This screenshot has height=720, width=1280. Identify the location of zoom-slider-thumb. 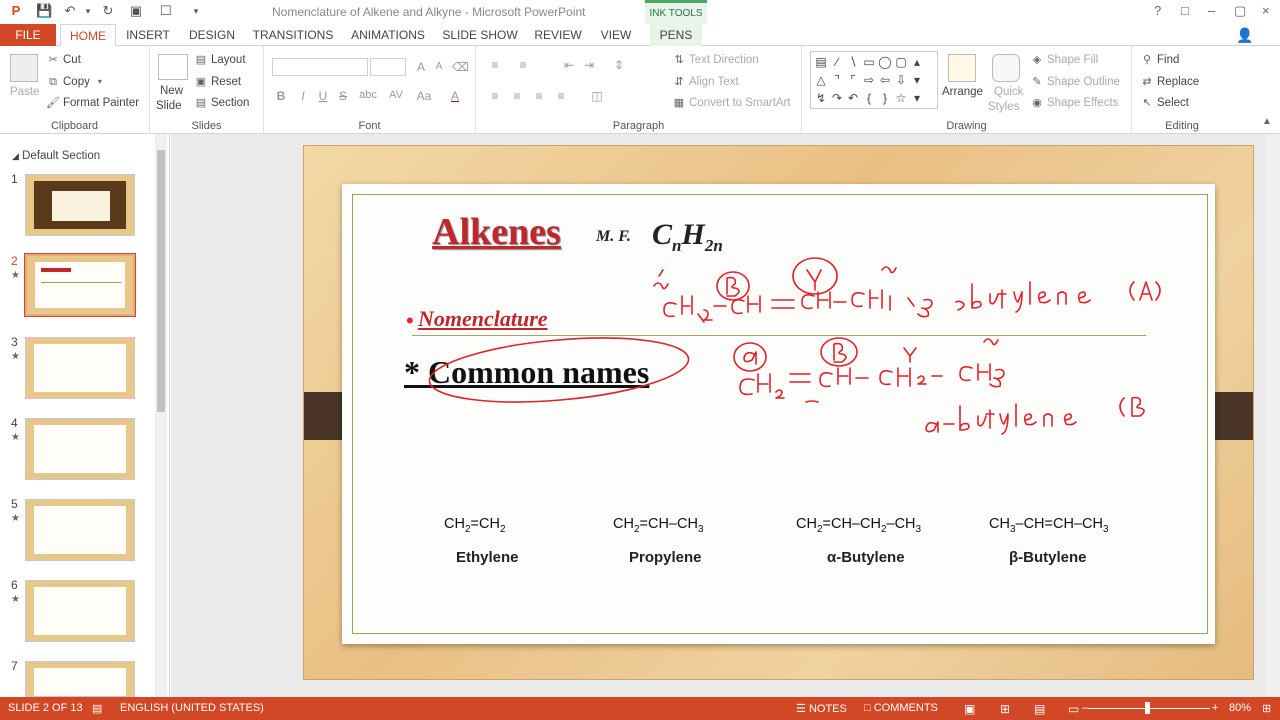
(1147, 708).